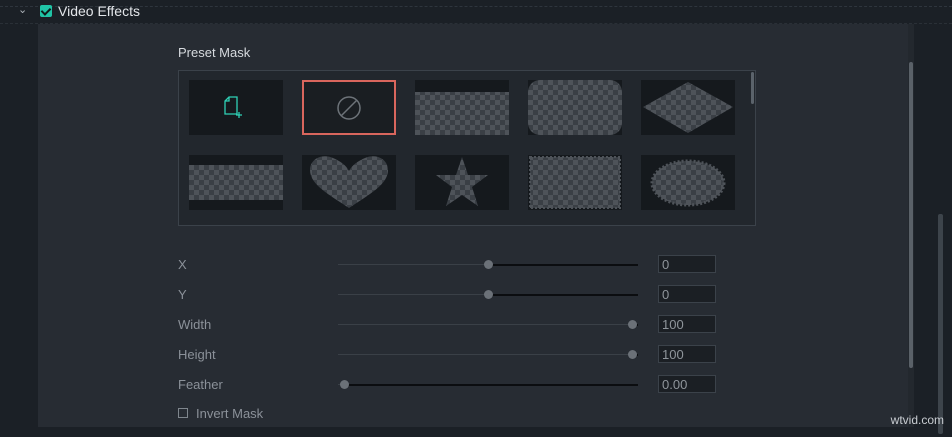  What do you see at coordinates (46, 11) in the screenshot?
I see `video-effects-checkbox` at bounding box center [46, 11].